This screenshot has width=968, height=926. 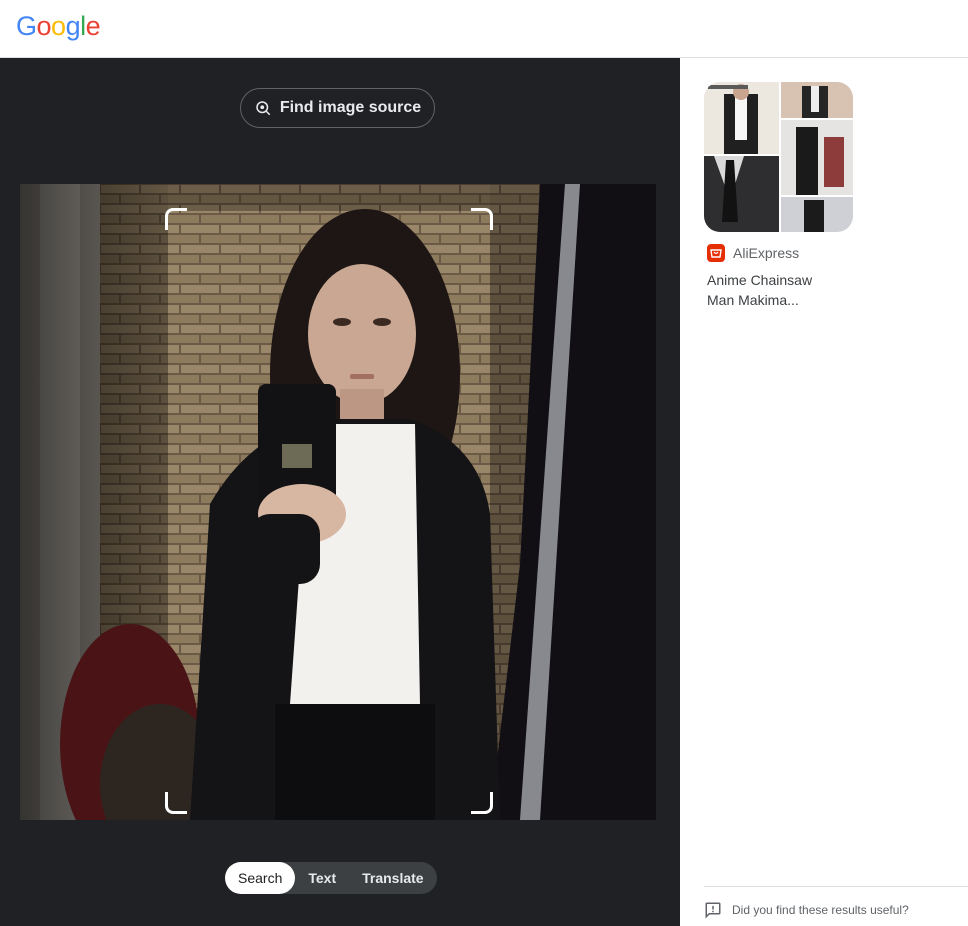 I want to click on image-search-icon, so click(x=263, y=108).